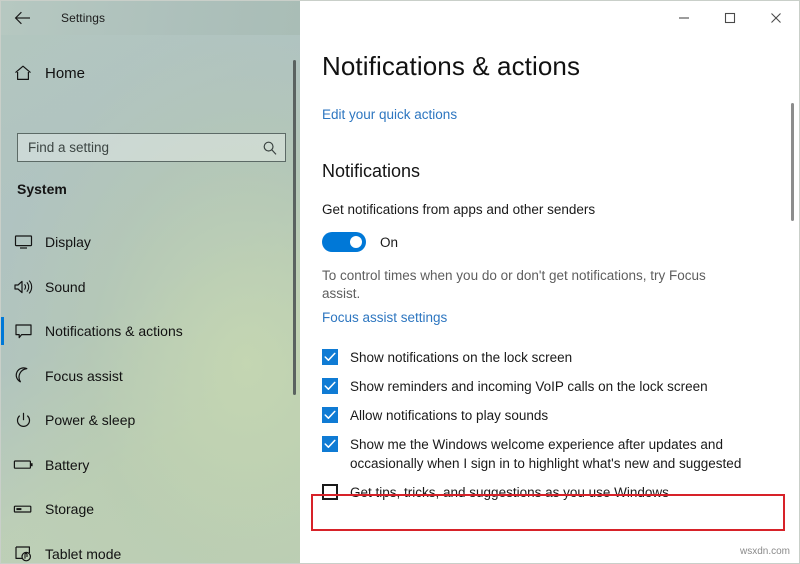 Image resolution: width=800 pixels, height=564 pixels. Describe the element at coordinates (114, 331) in the screenshot. I see `sidebar-item-label: Notifications & actions` at that location.